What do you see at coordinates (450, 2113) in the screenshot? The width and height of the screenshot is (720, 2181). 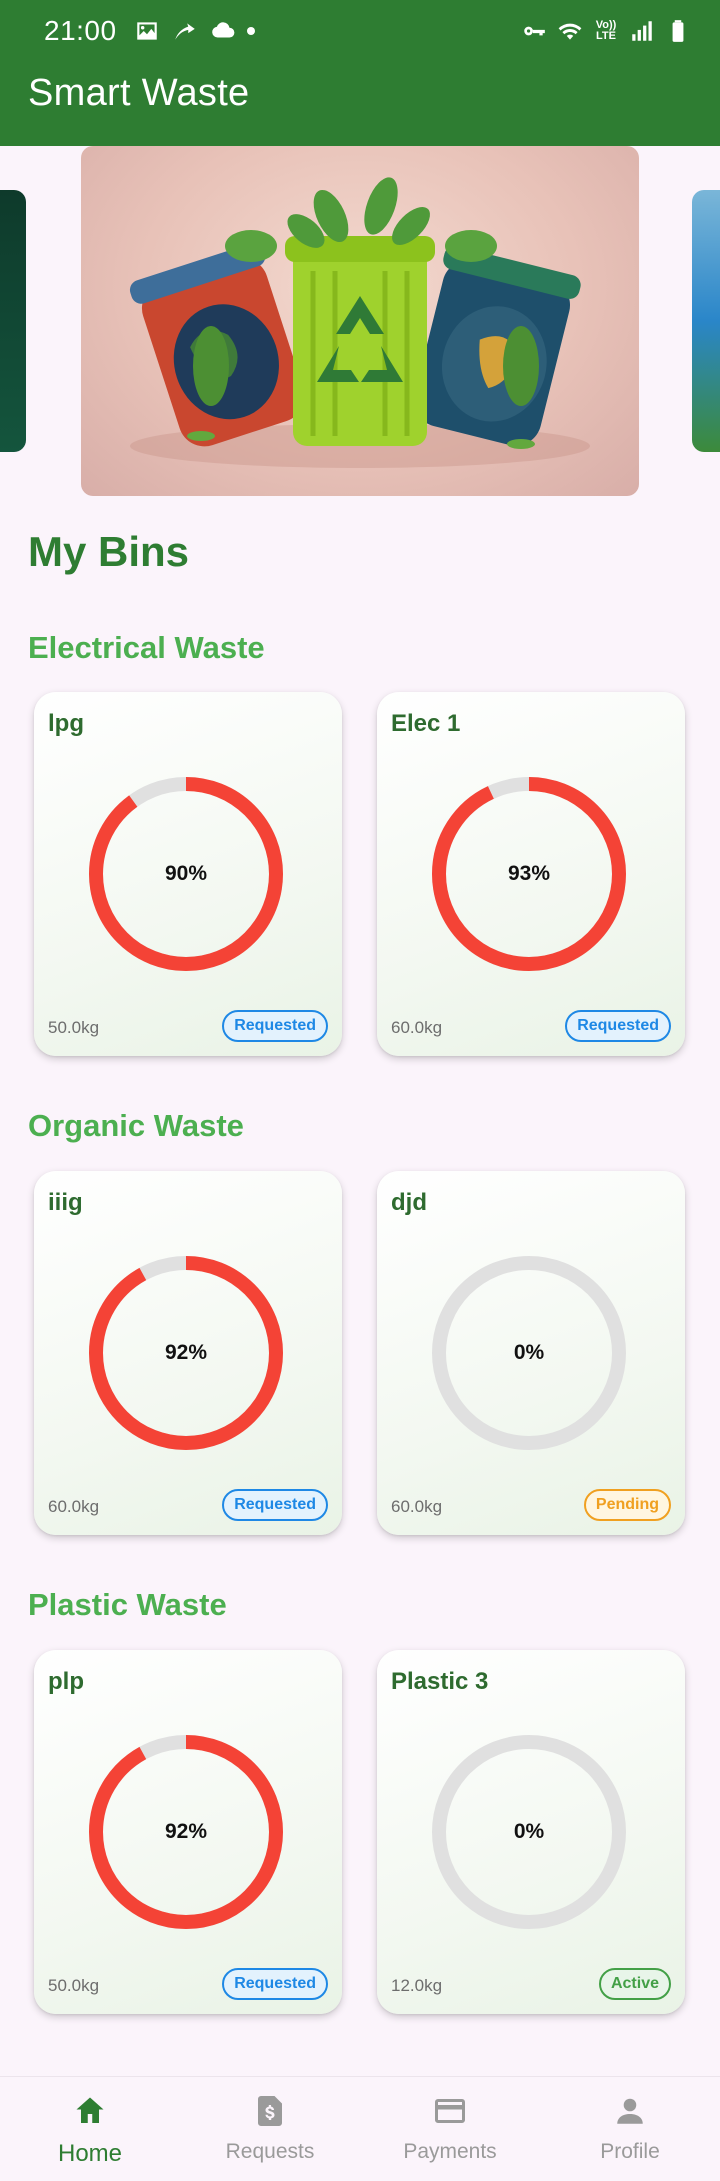 I see `credit-card-icon` at bounding box center [450, 2113].